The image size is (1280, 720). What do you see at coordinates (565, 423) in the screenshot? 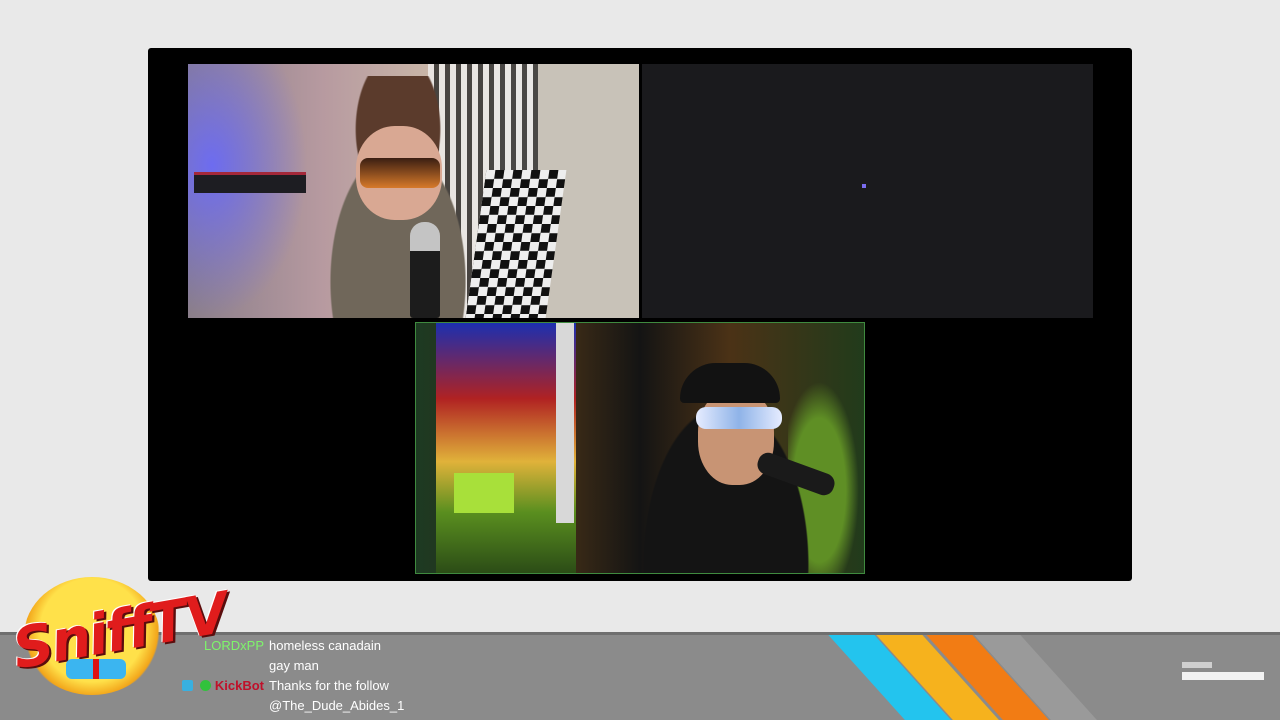
I see `building` at bounding box center [565, 423].